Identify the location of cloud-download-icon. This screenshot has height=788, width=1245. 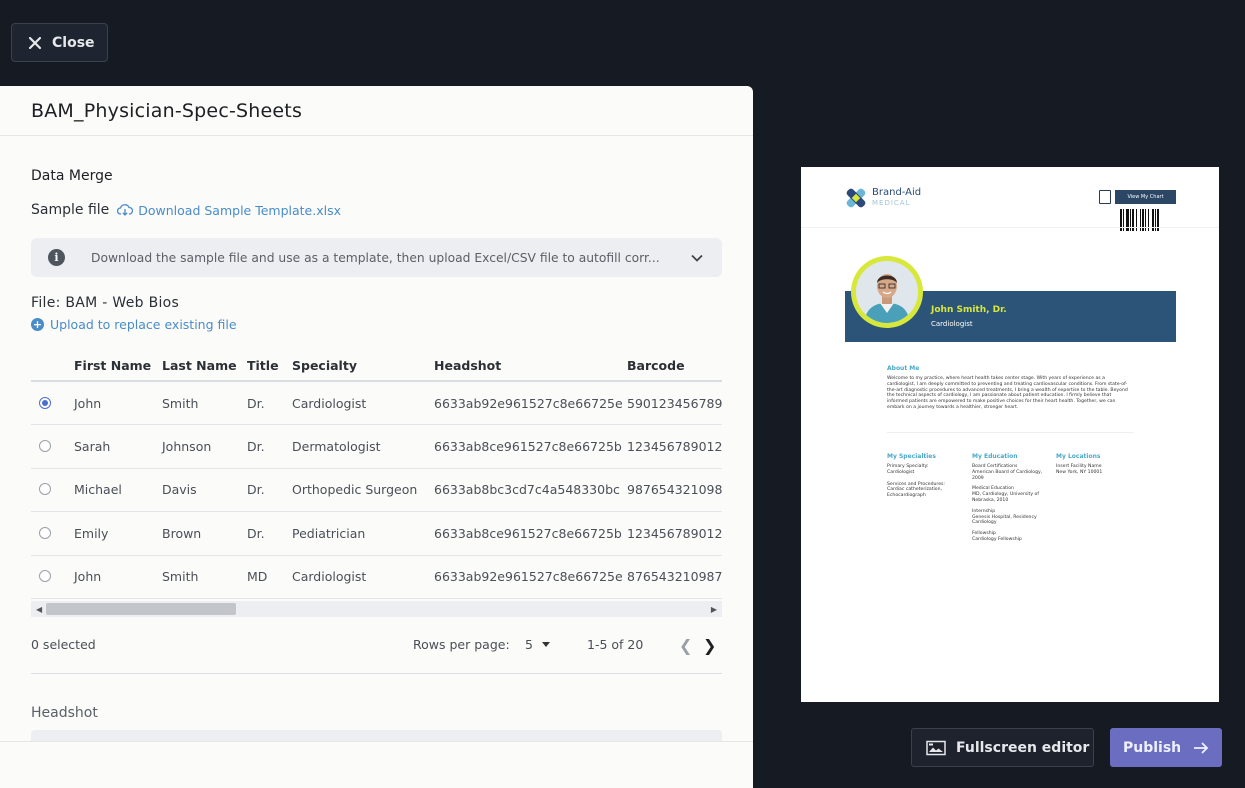
(125, 210).